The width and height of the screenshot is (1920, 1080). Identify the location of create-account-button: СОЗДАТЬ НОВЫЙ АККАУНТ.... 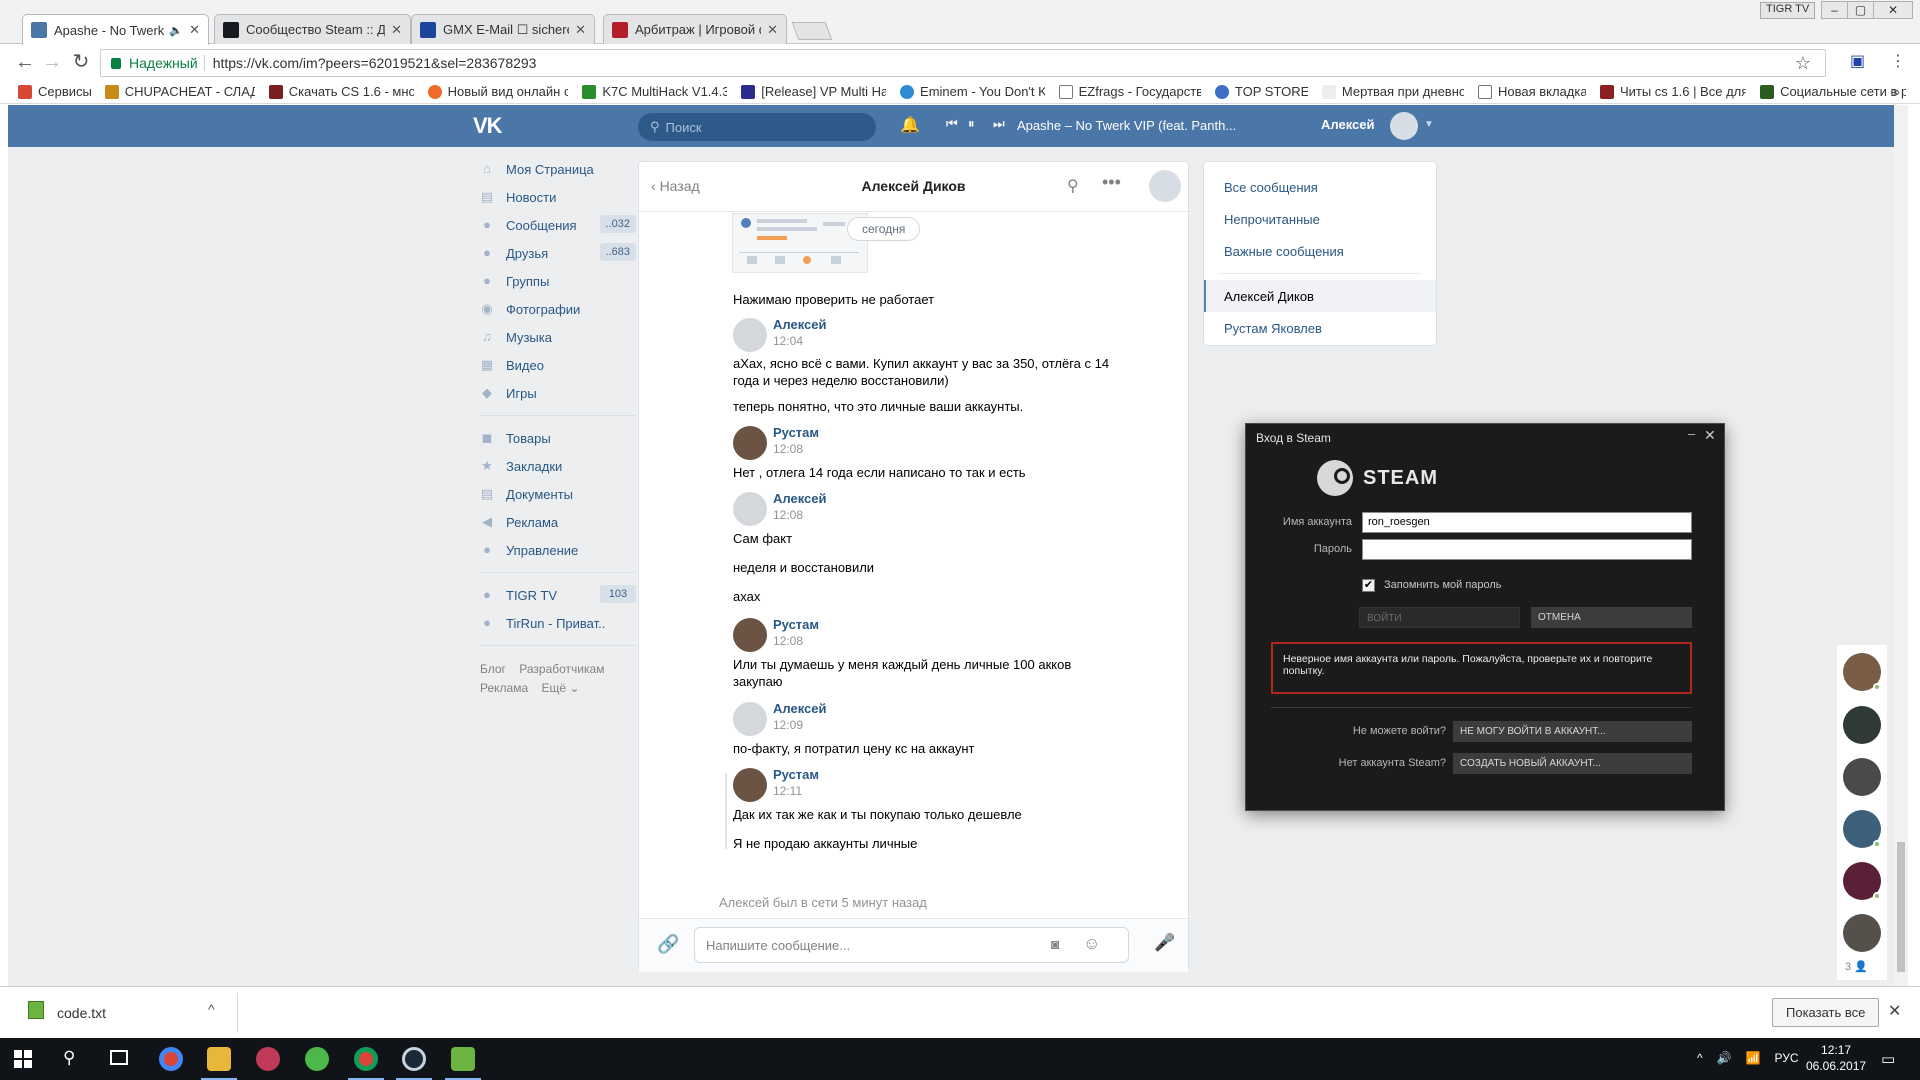
(1572, 763).